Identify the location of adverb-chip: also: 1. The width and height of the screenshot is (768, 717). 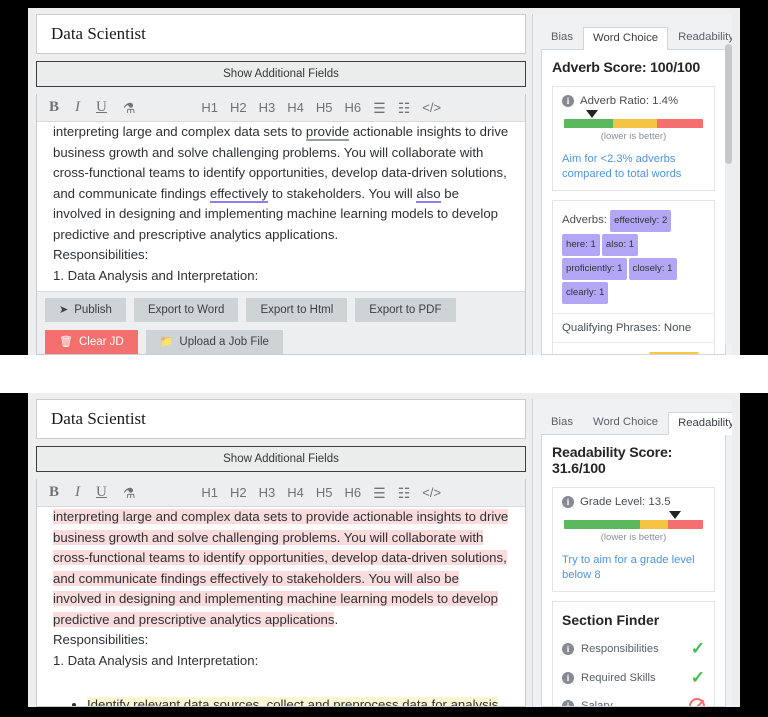
(620, 245).